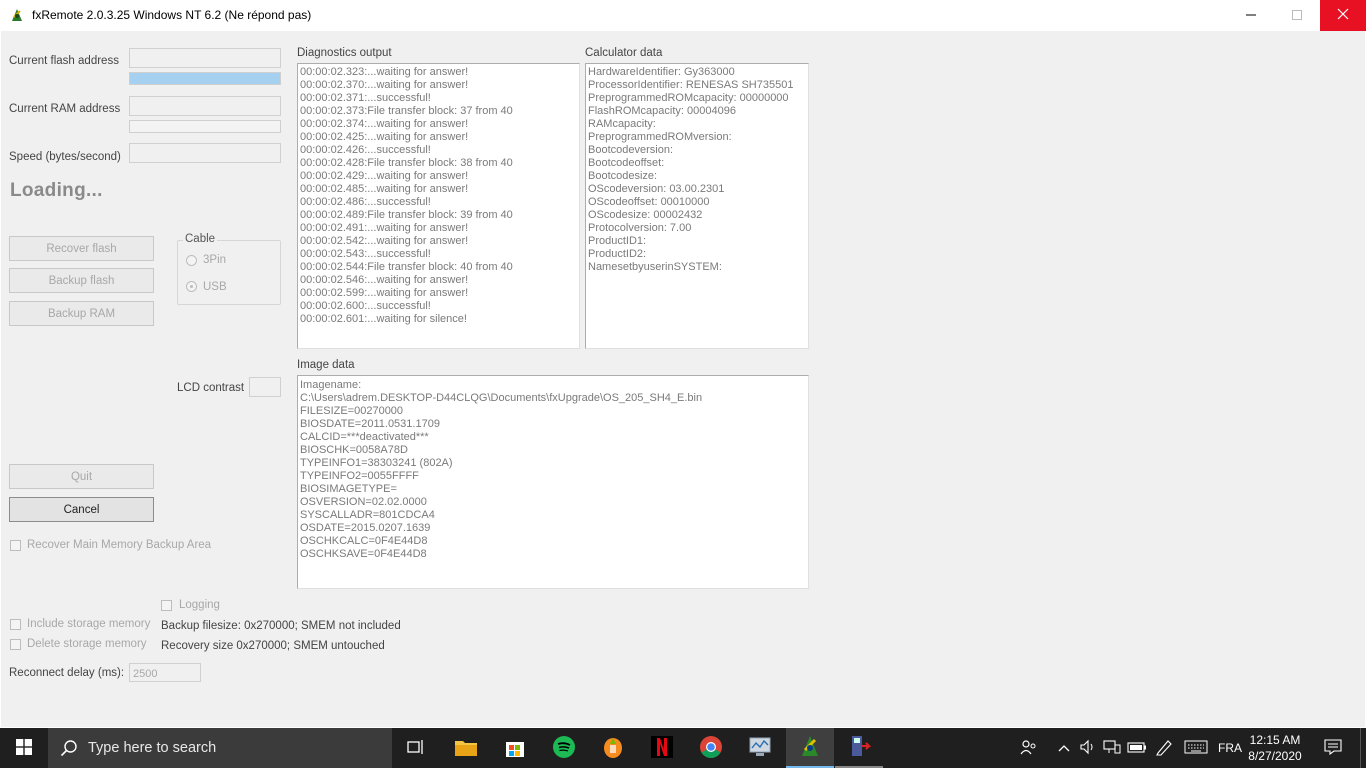 The width and height of the screenshot is (1366, 768). I want to click on fxremote-taskbar-icon, so click(810, 747).